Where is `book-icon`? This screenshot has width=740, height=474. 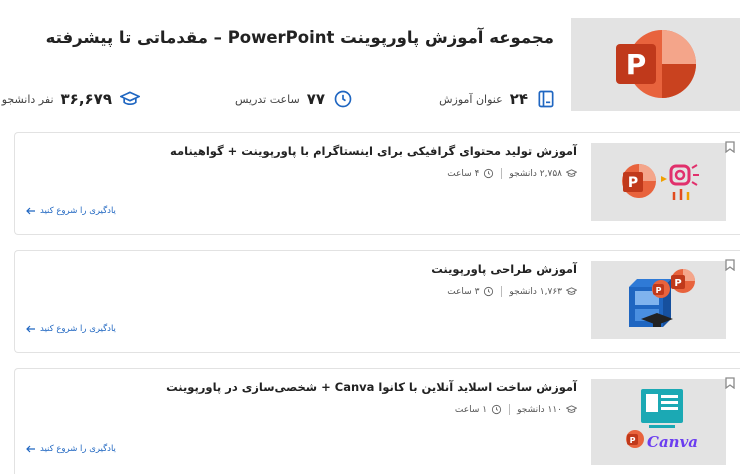
book-icon is located at coordinates (546, 99).